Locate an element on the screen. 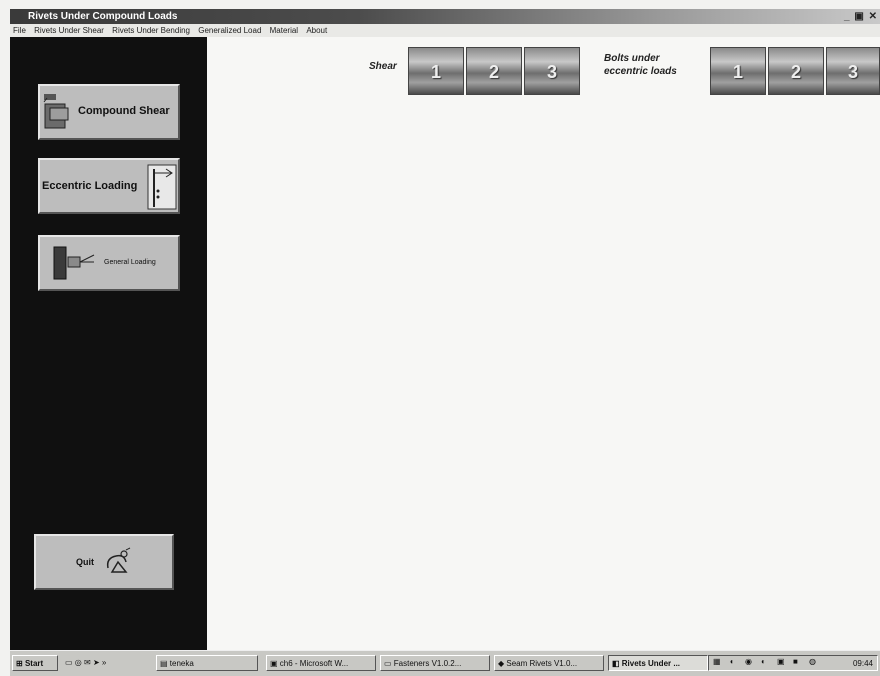  speaker-icon: ◖ is located at coordinates (731, 661).